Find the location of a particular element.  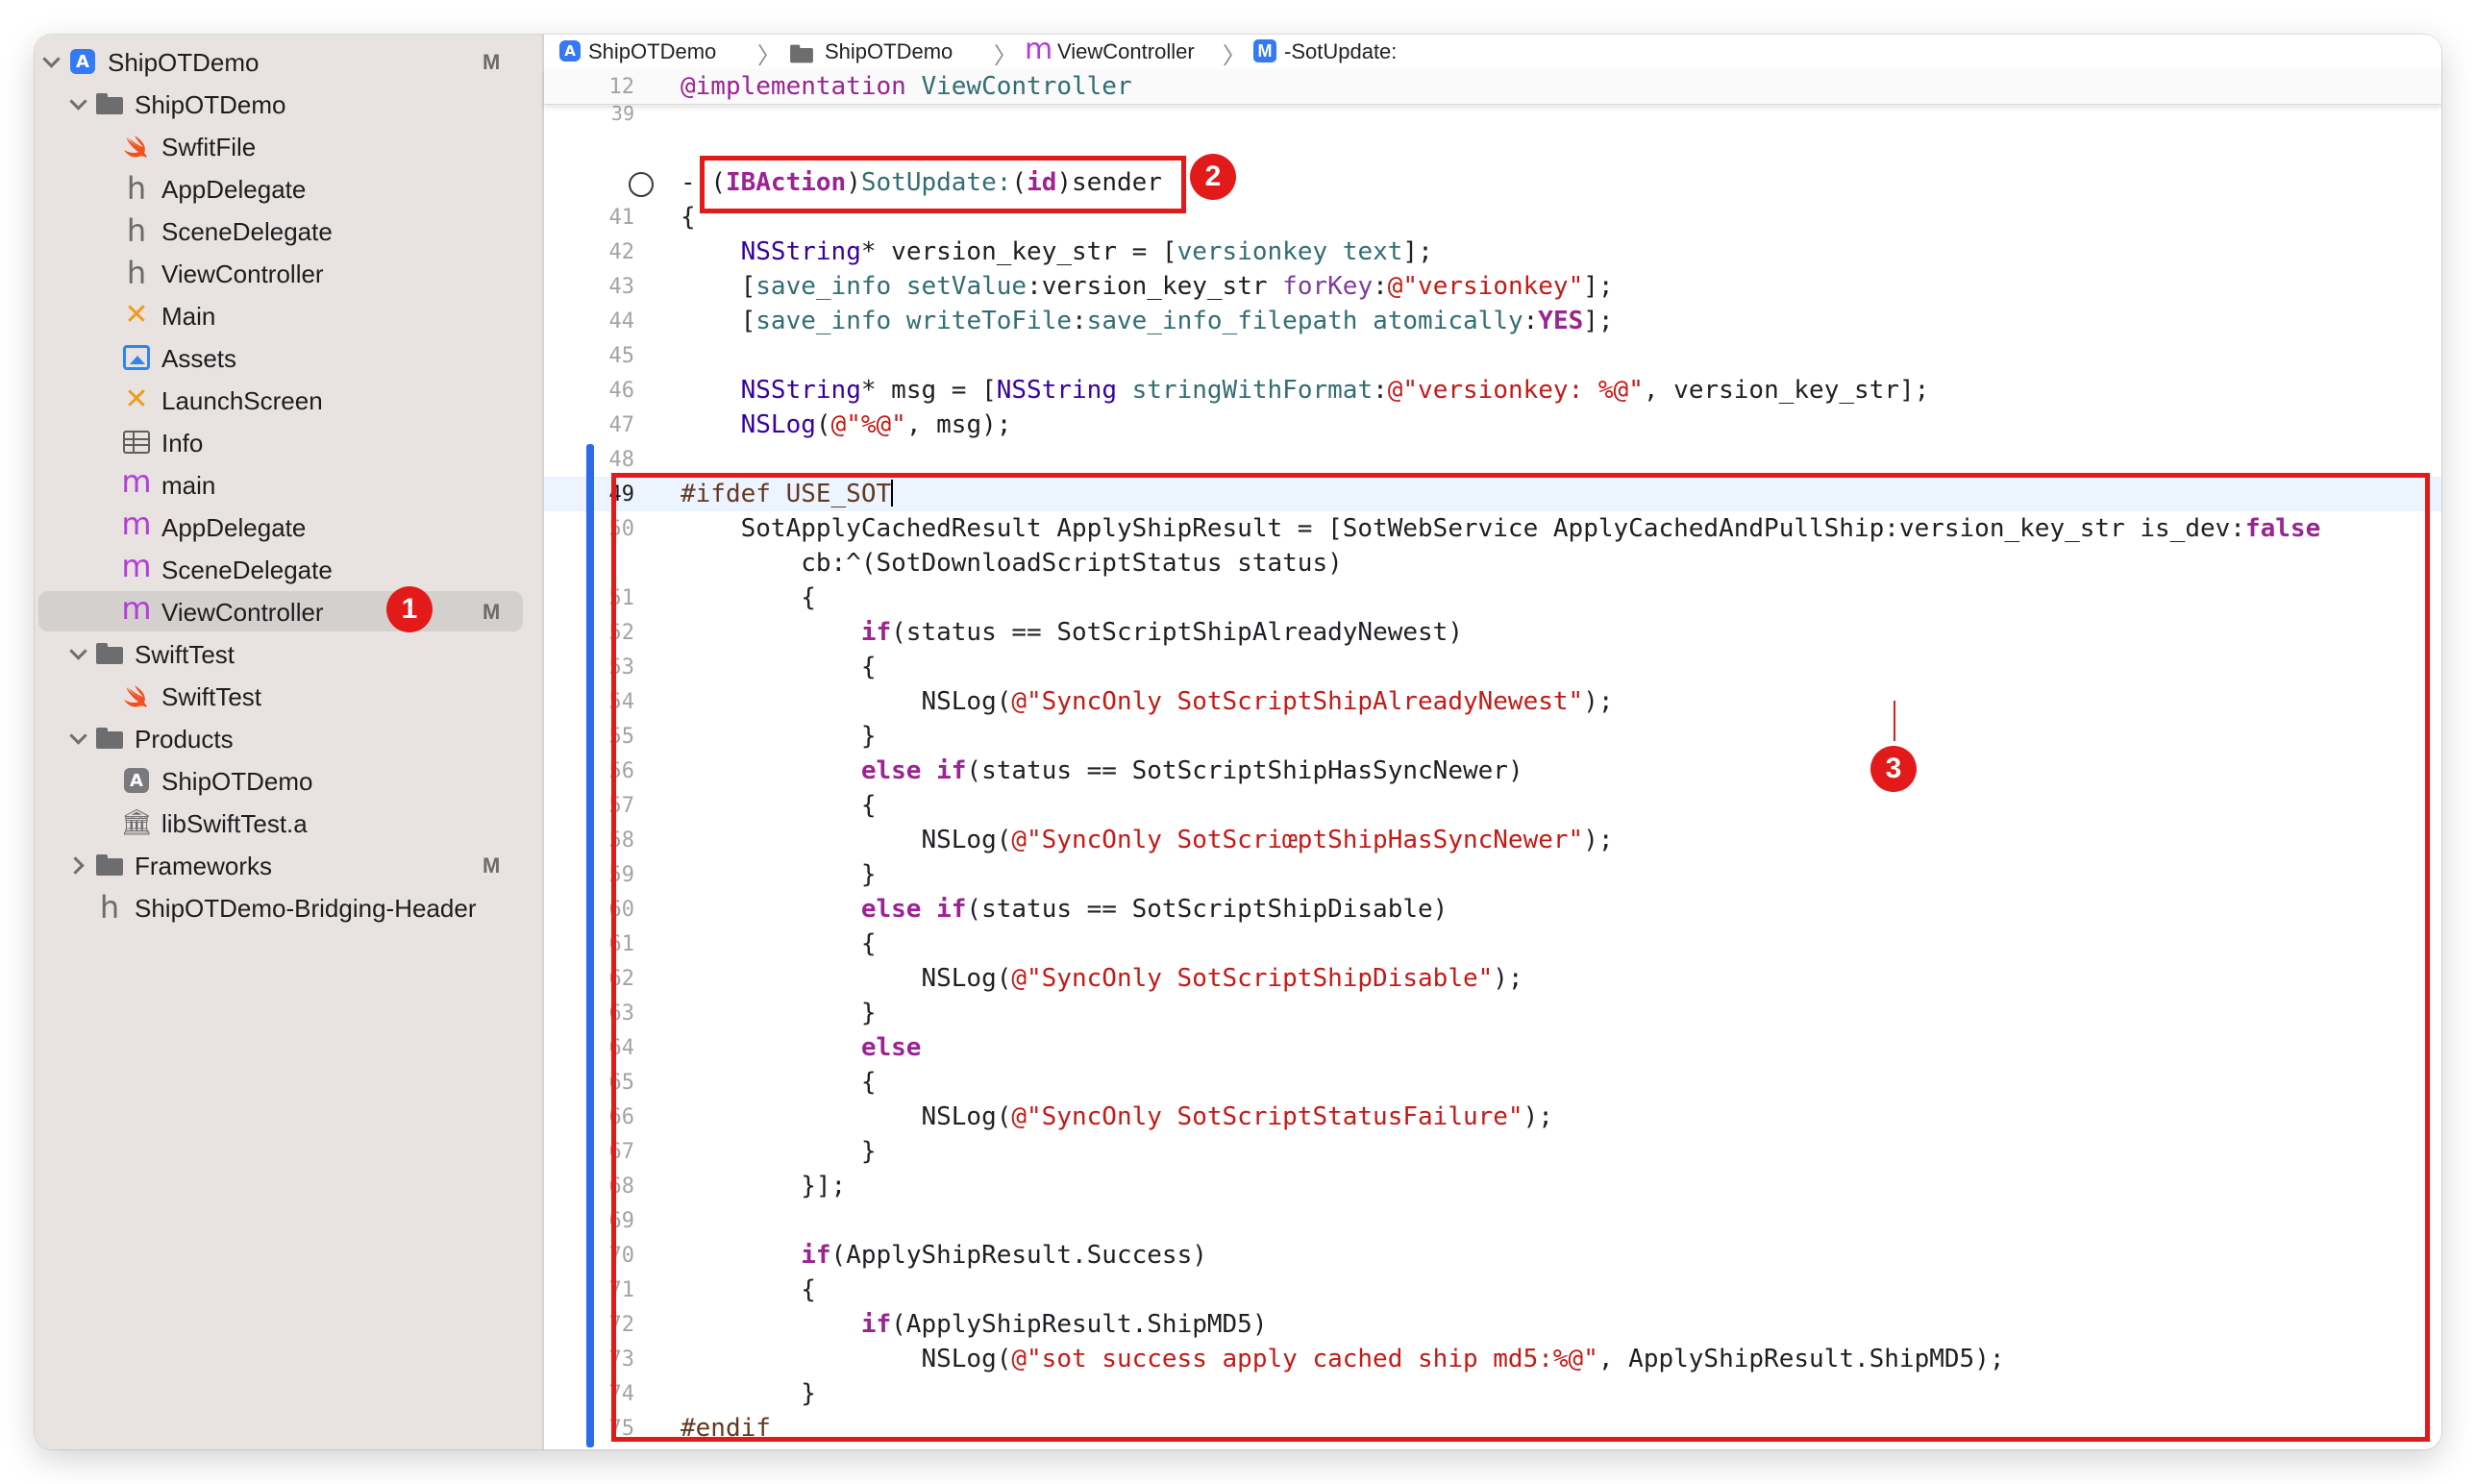

nav-item-libswifttest: 🏛 libSwiftTest.a is located at coordinates (288, 823).